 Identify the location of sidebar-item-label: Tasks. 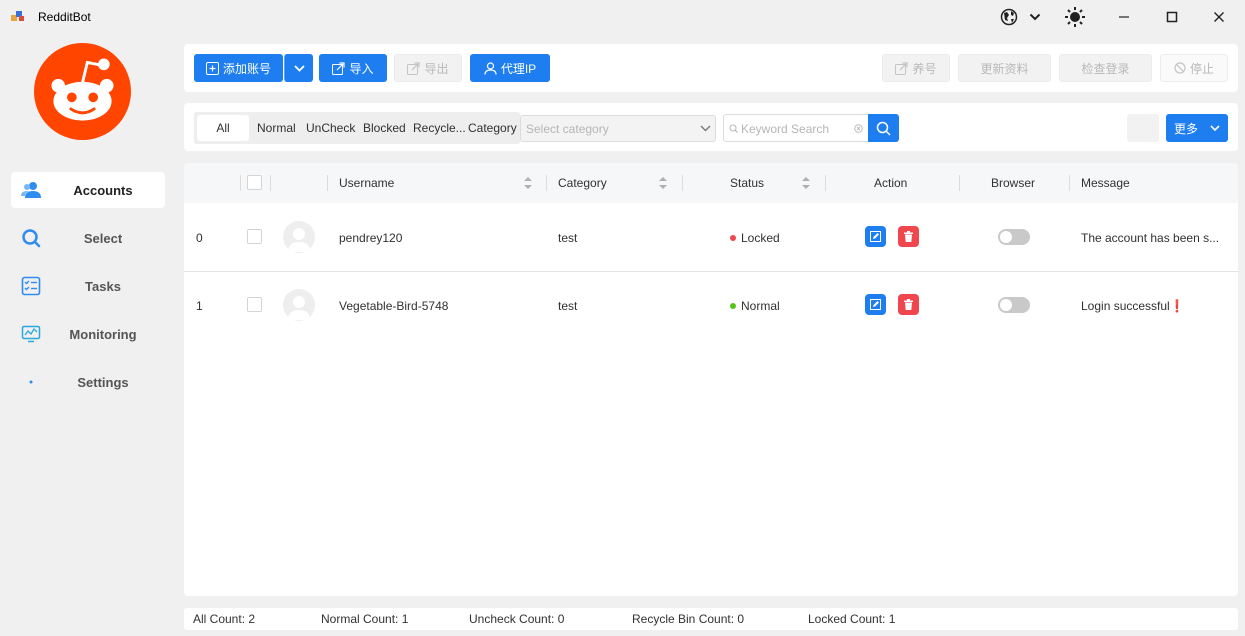
(103, 286).